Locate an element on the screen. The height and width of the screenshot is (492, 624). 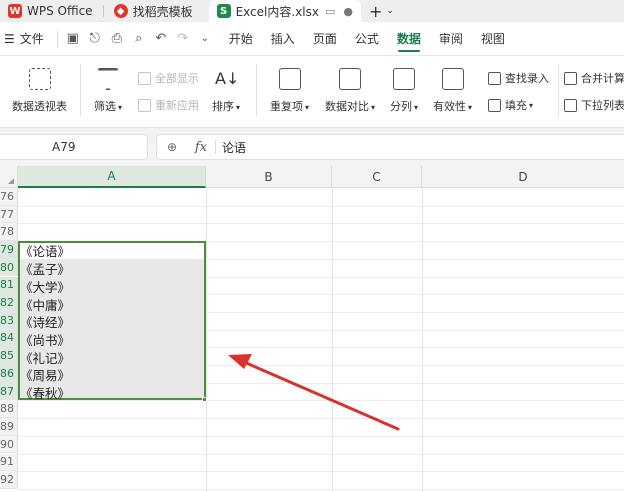
merge-calc-label: 合并计算 is located at coordinates (602, 78).